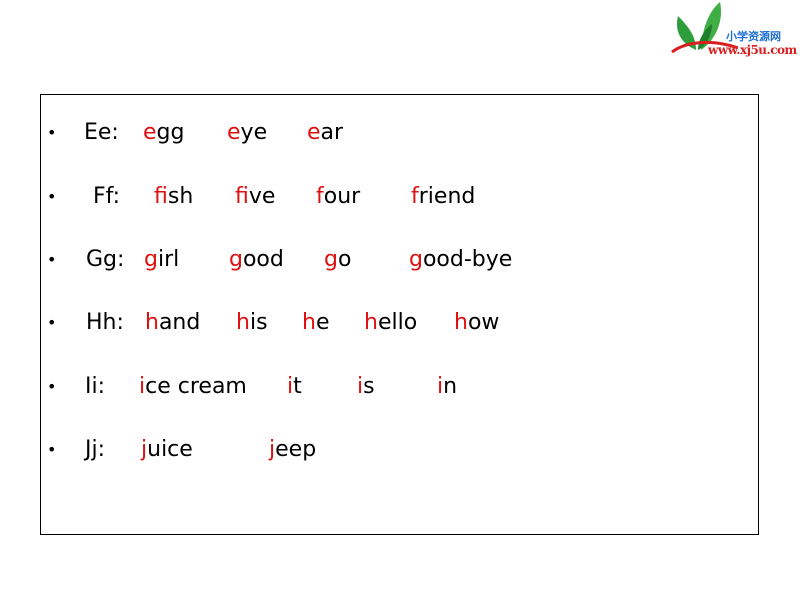  Describe the element at coordinates (105, 259) in the screenshot. I see `letter-label: Gg:` at that location.